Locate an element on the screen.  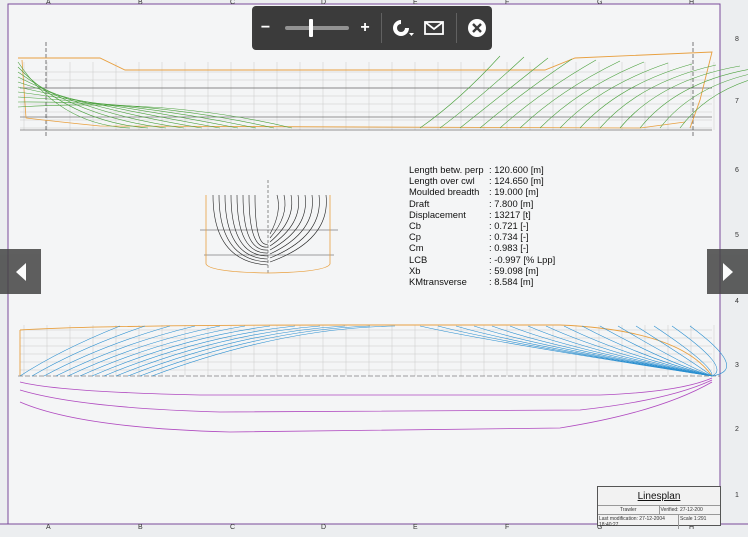
grid-row-label: 3 is located at coordinates (737, 365).